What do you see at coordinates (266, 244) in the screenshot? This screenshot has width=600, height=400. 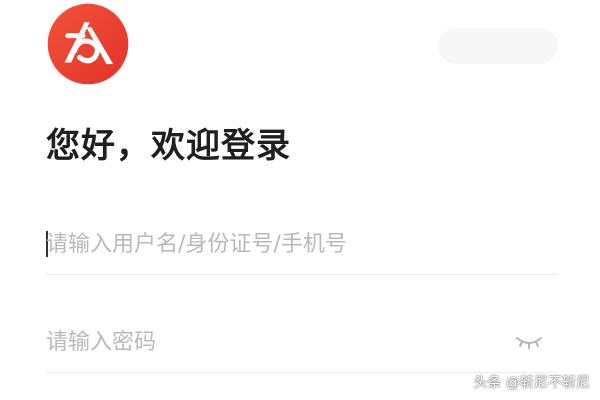 I see `username-input` at bounding box center [266, 244].